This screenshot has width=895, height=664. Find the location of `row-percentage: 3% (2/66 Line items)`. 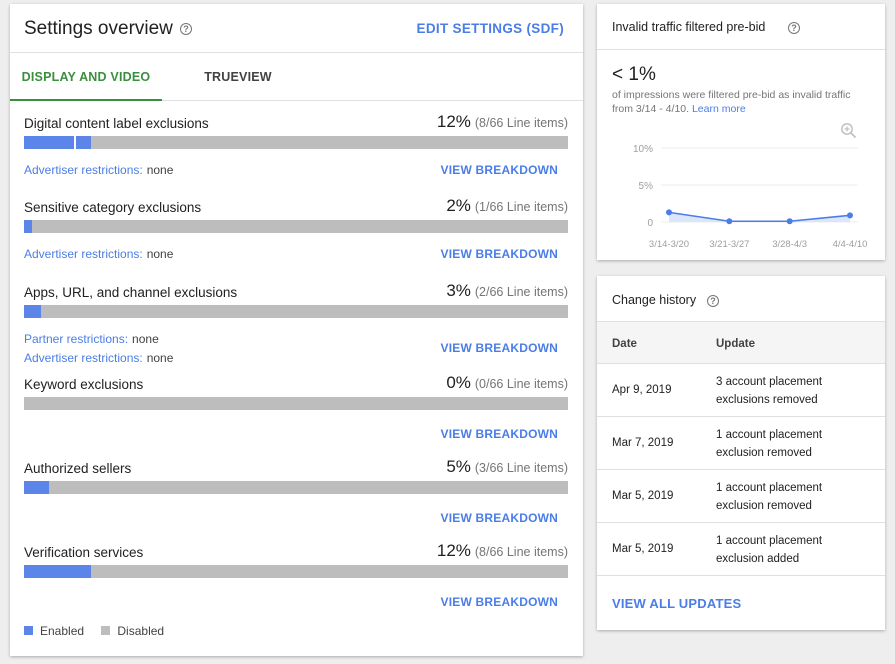

row-percentage: 3% (2/66 Line items) is located at coordinates (507, 291).